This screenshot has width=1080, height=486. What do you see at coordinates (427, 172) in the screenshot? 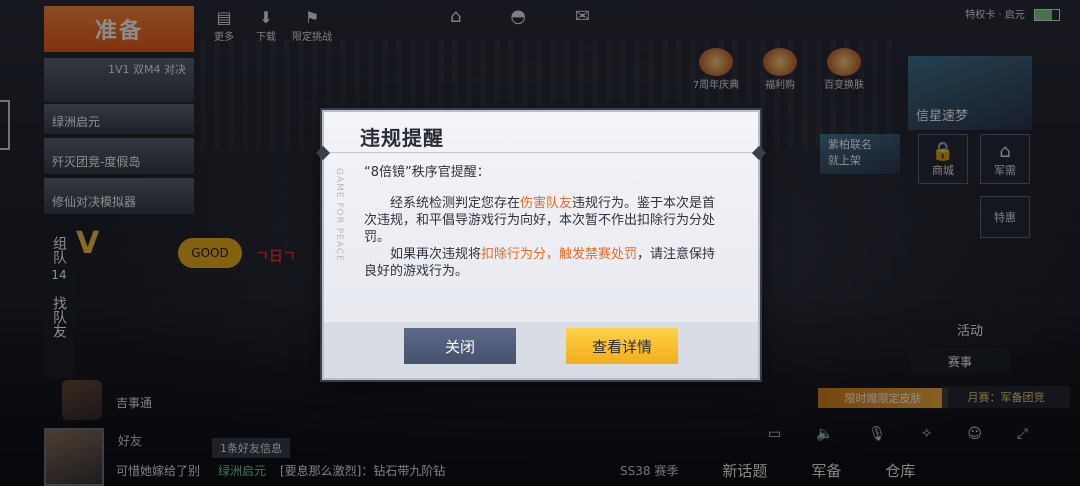
I see `dialog-greeting: “8倍镜”秩序官提醒：` at bounding box center [427, 172].